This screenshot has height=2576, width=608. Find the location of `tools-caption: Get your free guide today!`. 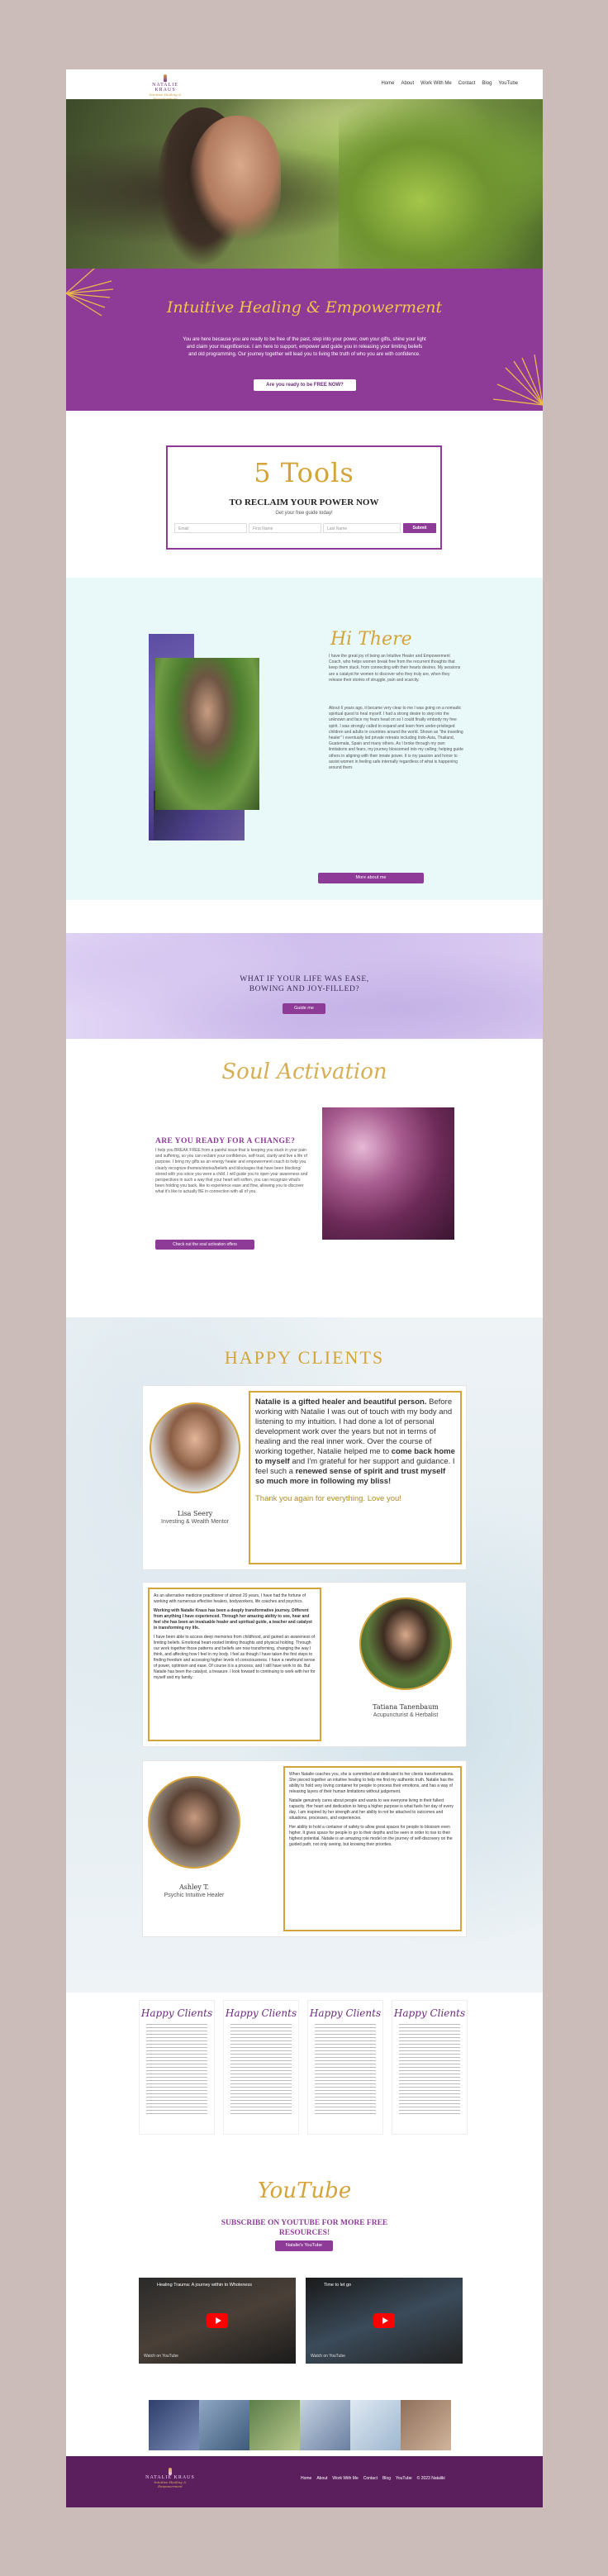

tools-caption: Get your free guide today! is located at coordinates (304, 514).